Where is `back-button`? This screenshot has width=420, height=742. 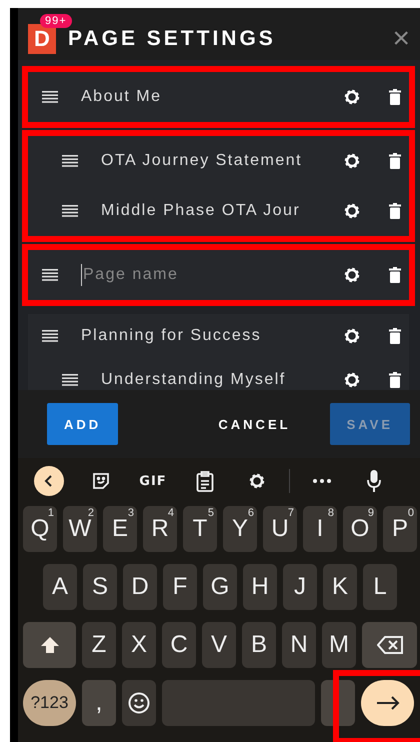
back-button is located at coordinates (49, 481).